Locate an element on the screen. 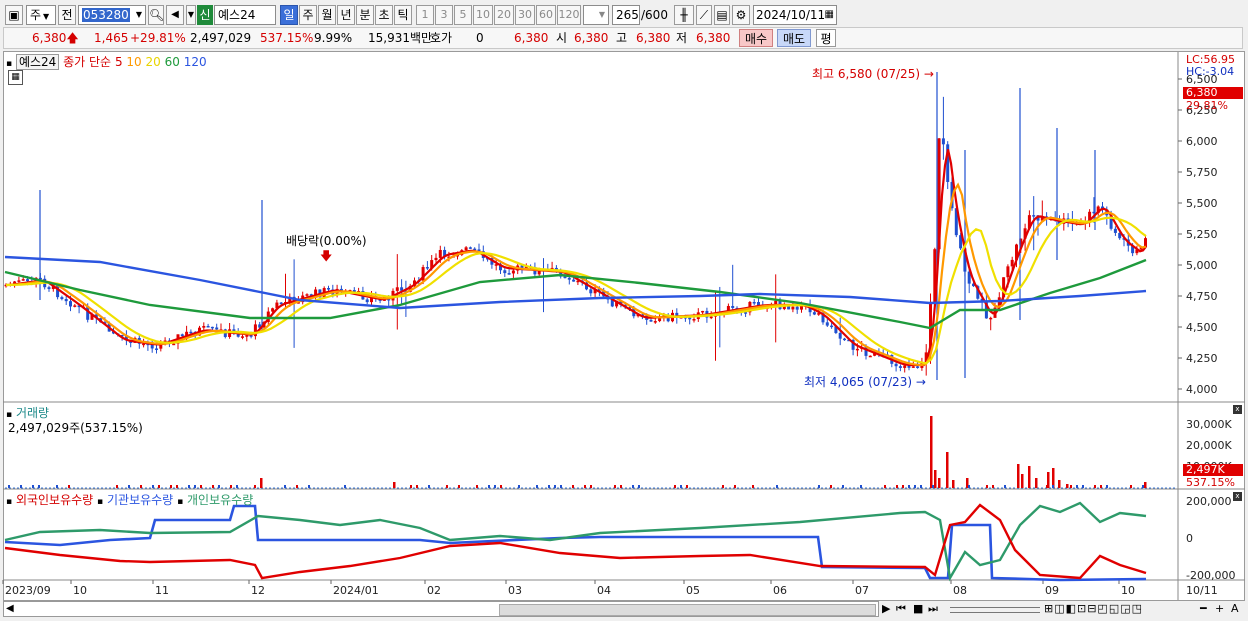 Image resolution: width=1248 pixels, height=621 pixels. x-axis-label: 2024/01 is located at coordinates (356, 590).